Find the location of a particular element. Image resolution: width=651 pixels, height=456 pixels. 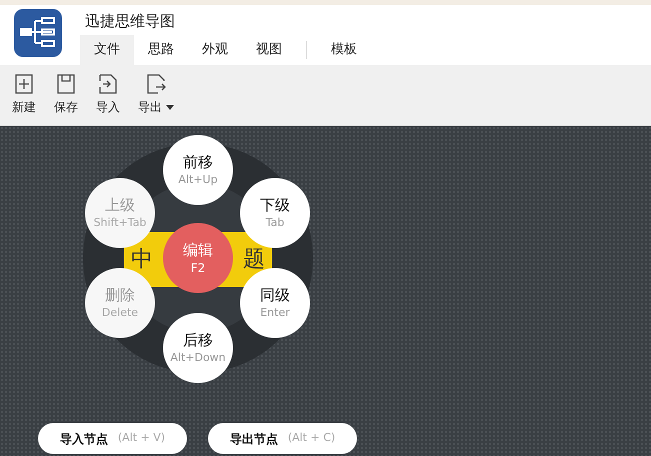

new-icon is located at coordinates (24, 84).